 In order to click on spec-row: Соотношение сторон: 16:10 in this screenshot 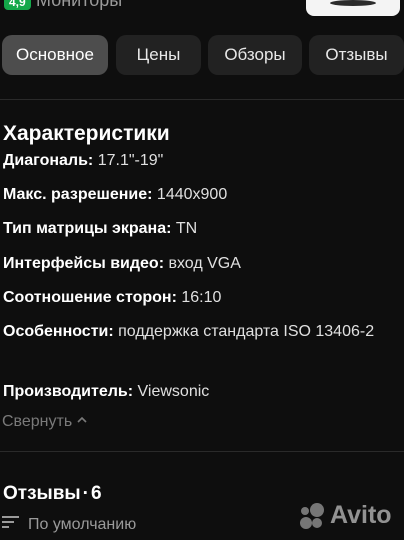, I will do `click(202, 298)`.